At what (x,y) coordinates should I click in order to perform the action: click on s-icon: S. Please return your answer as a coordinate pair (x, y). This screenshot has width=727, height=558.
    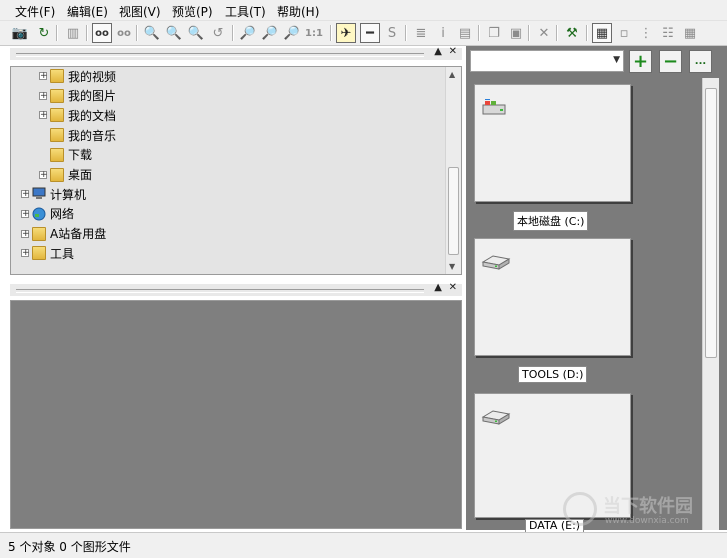
    Looking at the image, I should click on (392, 33).